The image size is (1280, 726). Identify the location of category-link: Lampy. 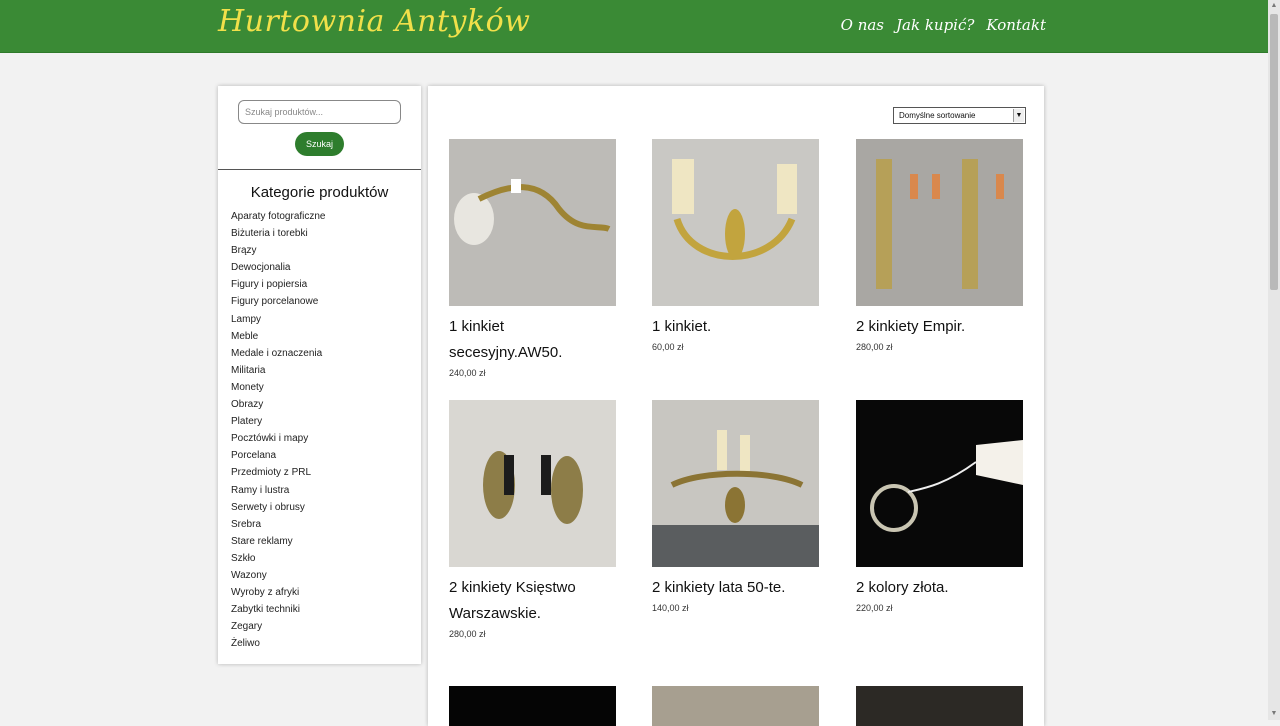
(278, 319).